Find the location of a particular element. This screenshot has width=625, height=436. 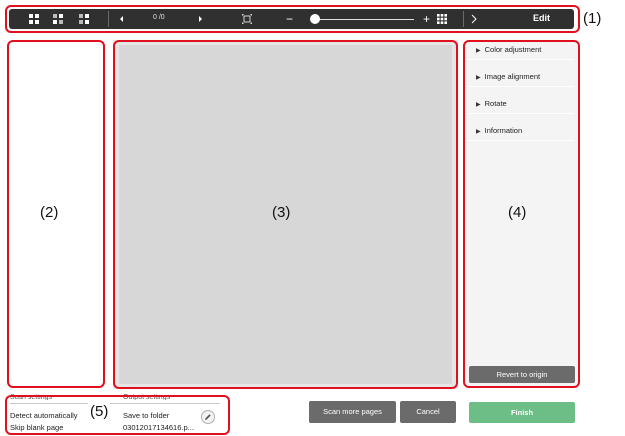

finish-button: Finish is located at coordinates (522, 412).